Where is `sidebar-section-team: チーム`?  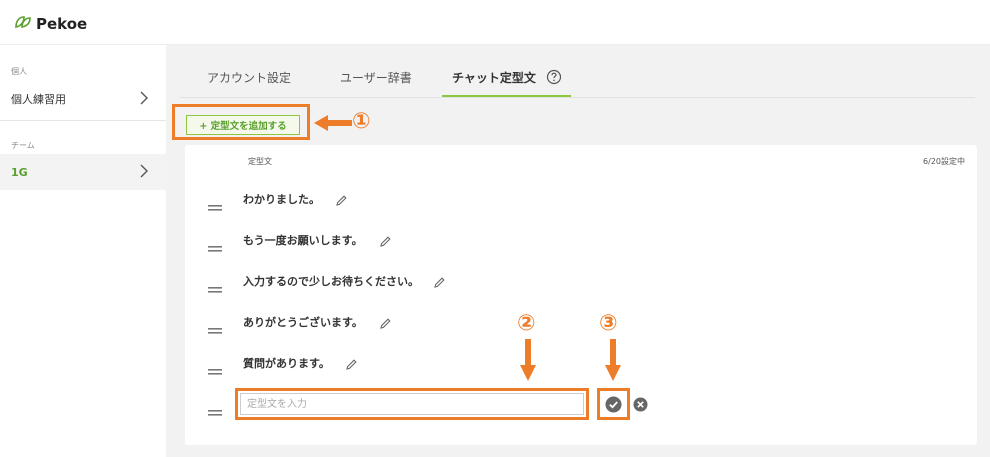
sidebar-section-team: チーム is located at coordinates (23, 145).